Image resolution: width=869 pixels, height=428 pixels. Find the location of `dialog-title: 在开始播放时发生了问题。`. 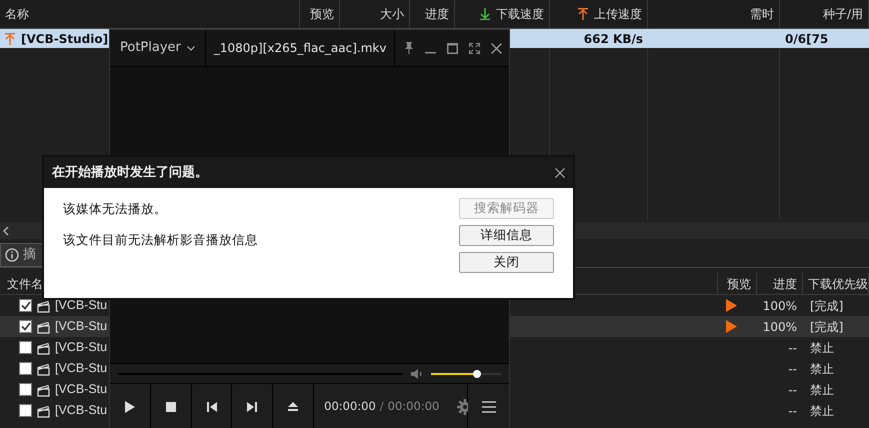

dialog-title: 在开始播放时发生了问题。 is located at coordinates (130, 173).